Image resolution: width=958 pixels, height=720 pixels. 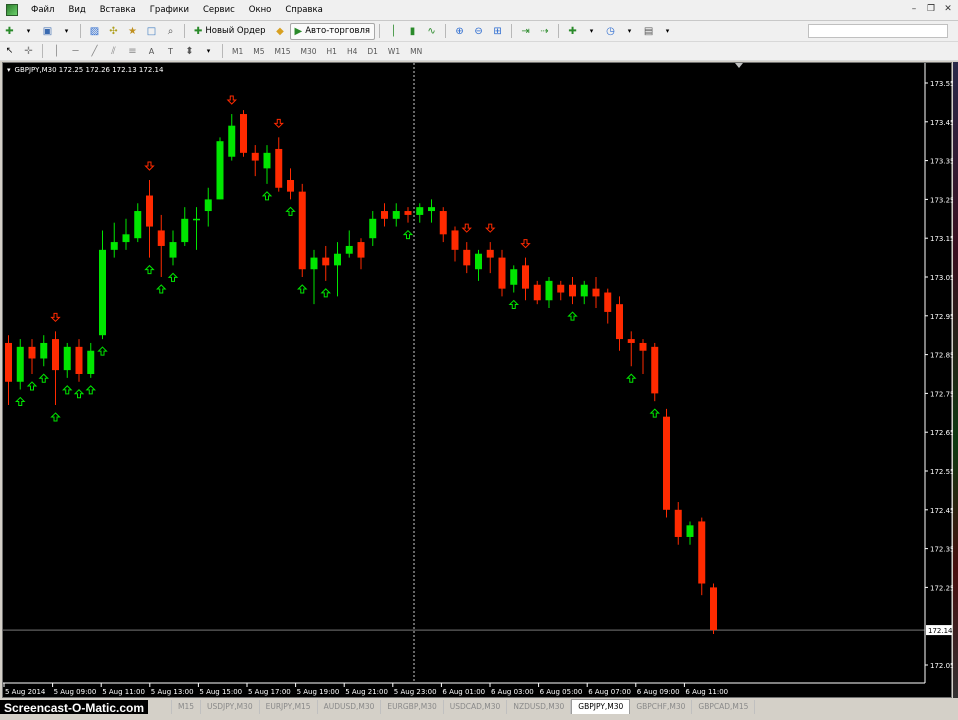 I want to click on line-chart-icon: ∿, so click(x=431, y=31).